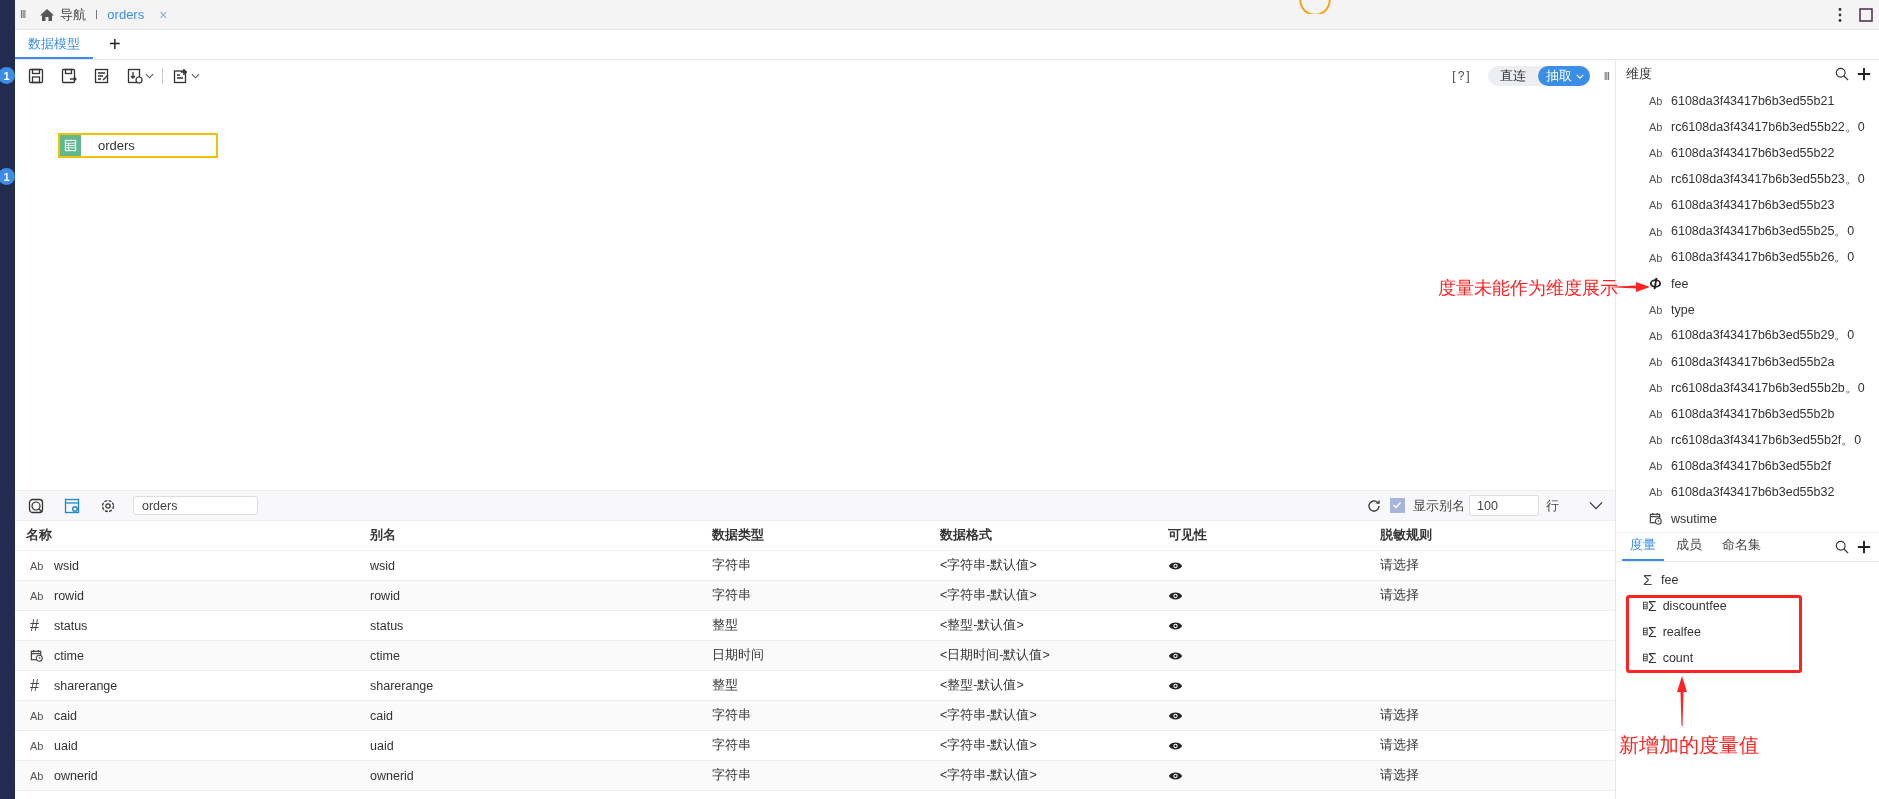 This screenshot has height=799, width=1879. I want to click on panel-title: 维度, so click(1639, 74).